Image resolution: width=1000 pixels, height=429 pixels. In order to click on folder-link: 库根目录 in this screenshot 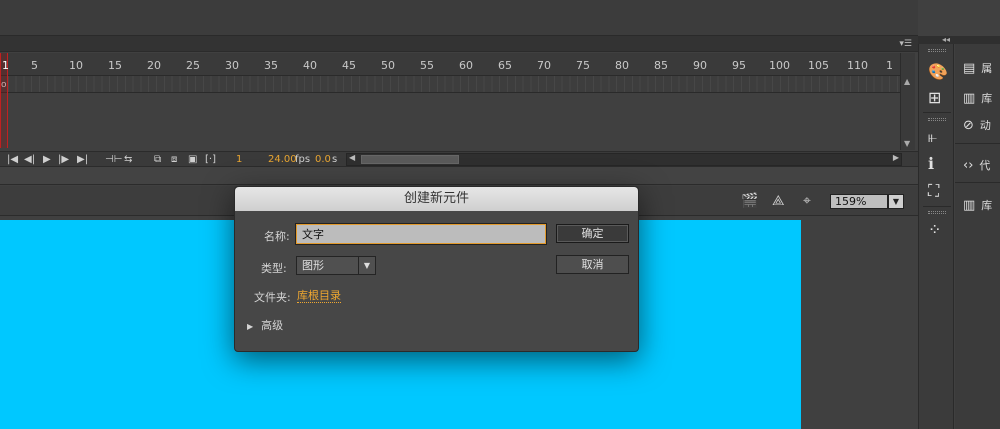, I will do `click(319, 296)`.